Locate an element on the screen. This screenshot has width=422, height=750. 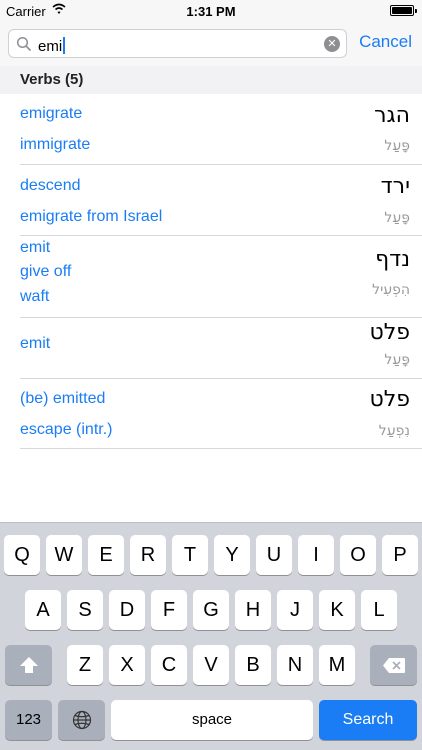
key-k: K is located at coordinates (337, 610).